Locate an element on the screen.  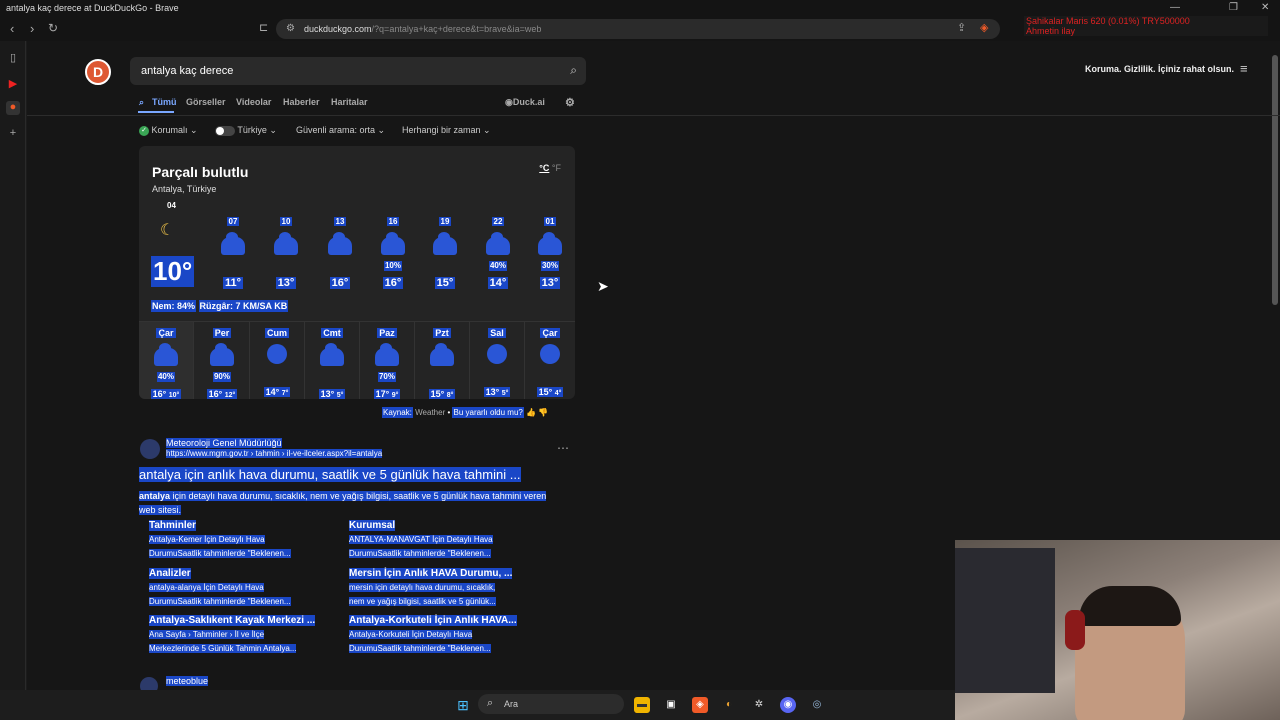
daily-forecast: Çar 40% 16° 10° is located at coordinates (166, 360).